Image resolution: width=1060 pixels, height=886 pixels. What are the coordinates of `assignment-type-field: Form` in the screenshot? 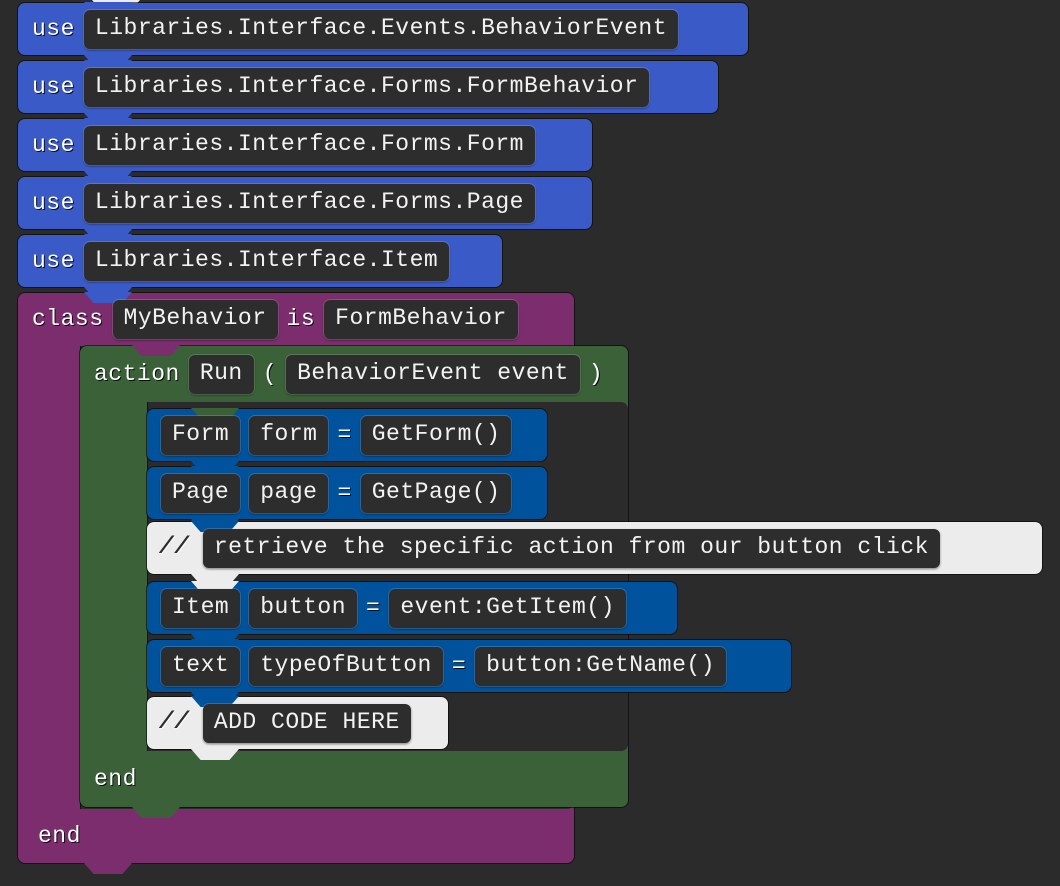 It's located at (201, 435).